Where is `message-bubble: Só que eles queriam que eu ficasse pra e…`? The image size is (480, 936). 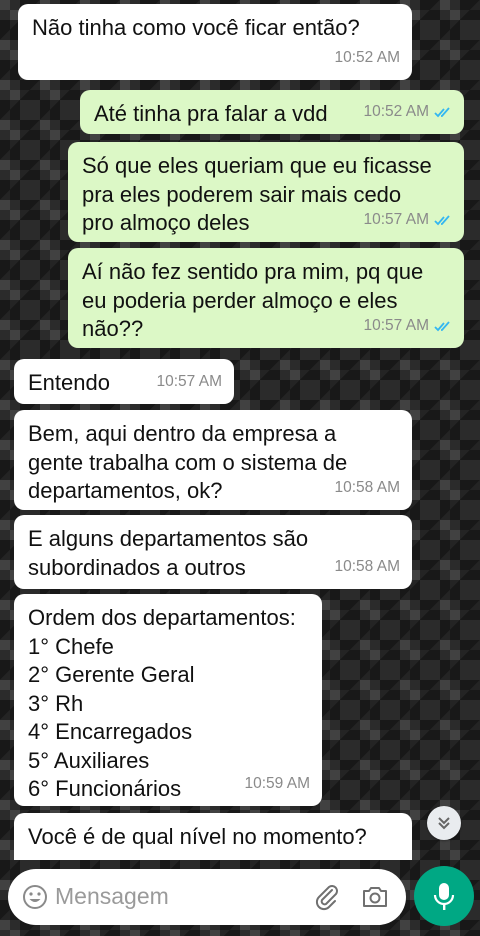
message-bubble: Só que eles queriam que eu ficasse pra e… is located at coordinates (266, 192).